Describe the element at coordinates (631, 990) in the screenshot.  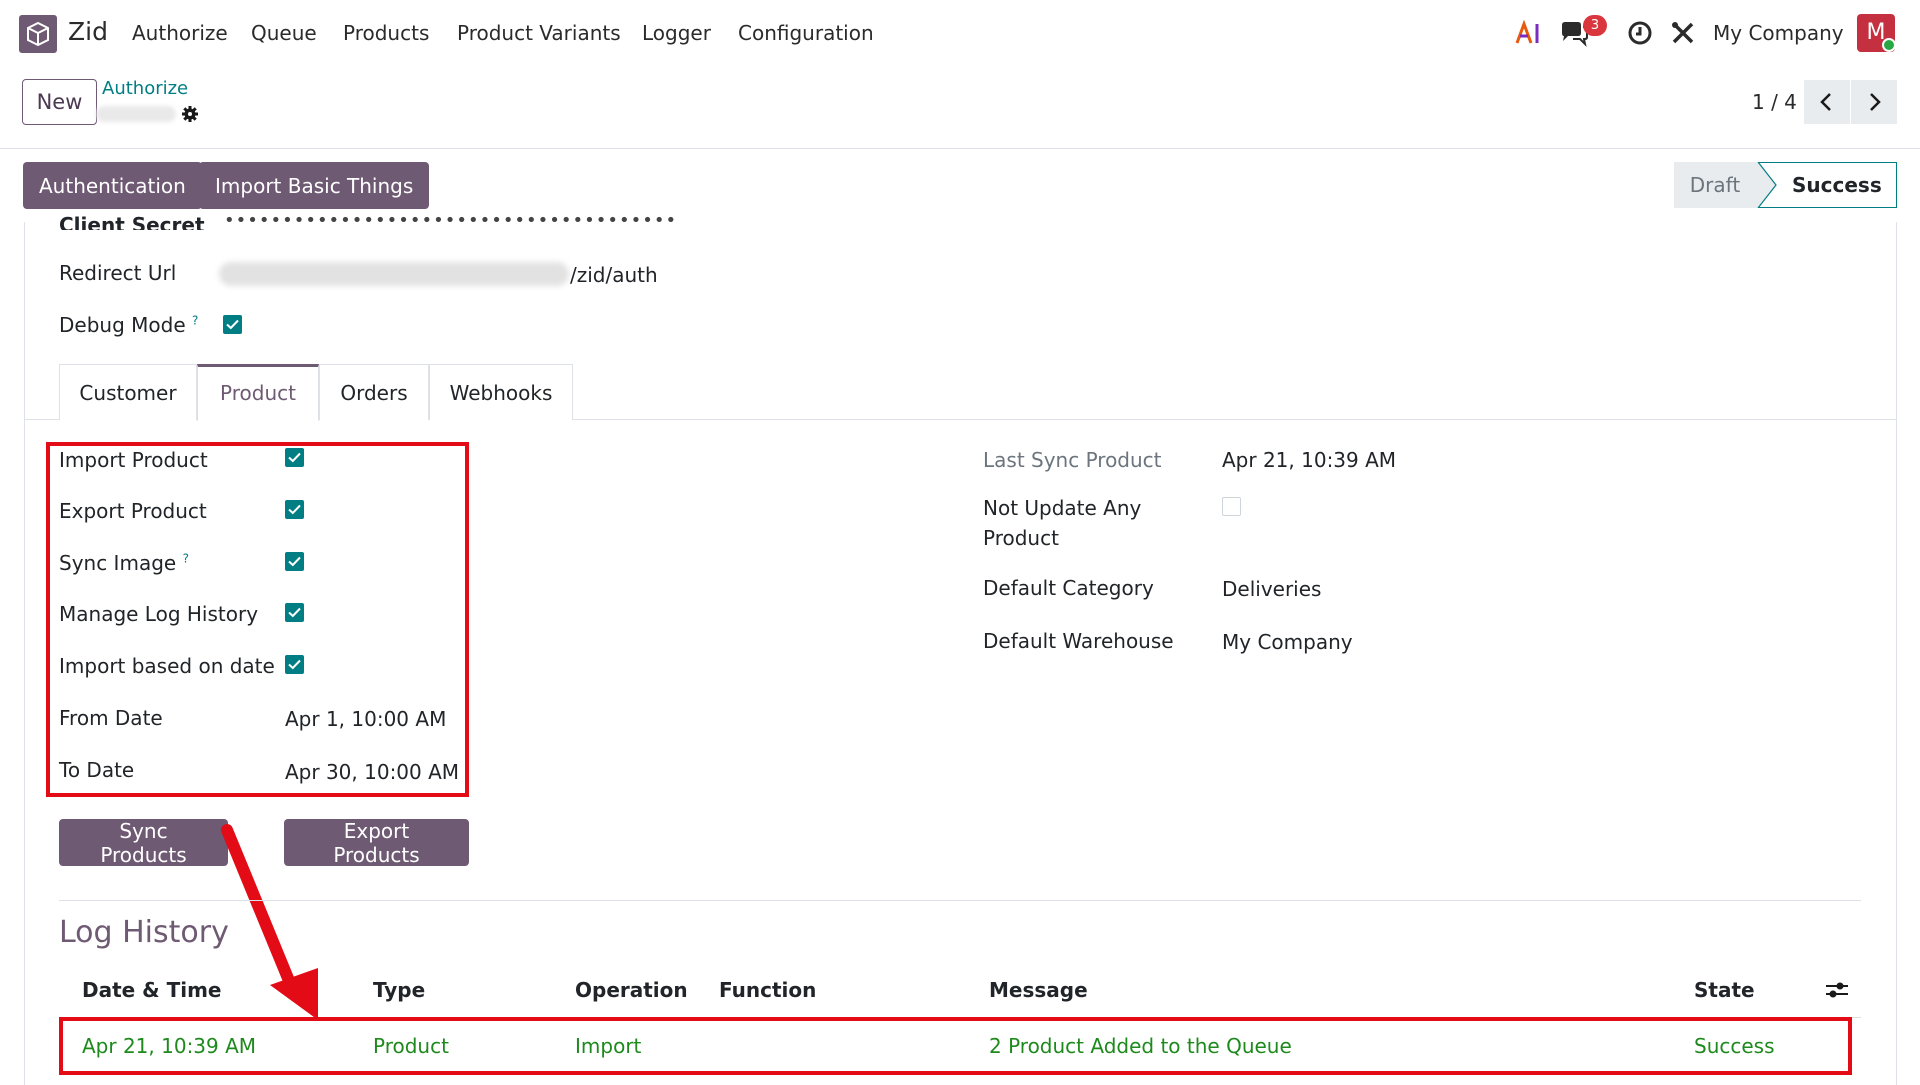
I see `column-operation: Operation` at that location.